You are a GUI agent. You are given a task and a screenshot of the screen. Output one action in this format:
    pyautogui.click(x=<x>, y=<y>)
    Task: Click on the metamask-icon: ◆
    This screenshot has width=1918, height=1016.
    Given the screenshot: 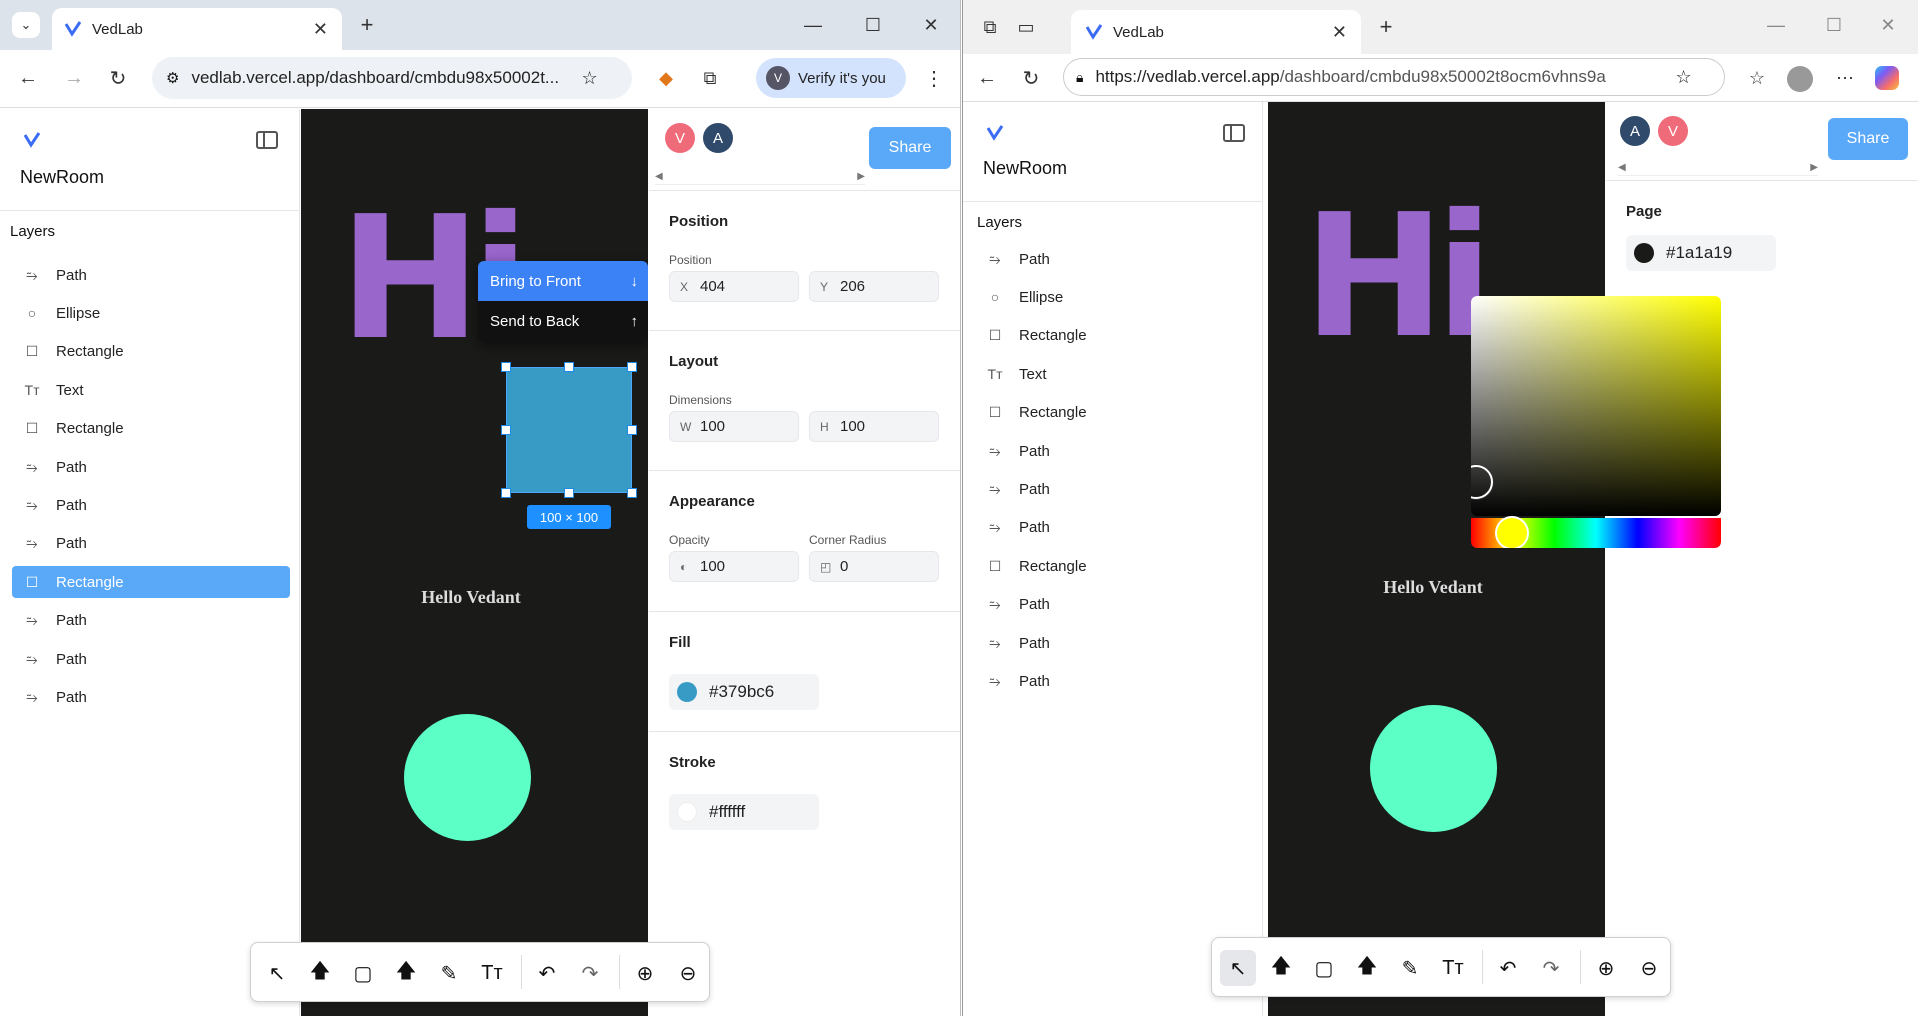 What is the action you would take?
    pyautogui.click(x=666, y=78)
    